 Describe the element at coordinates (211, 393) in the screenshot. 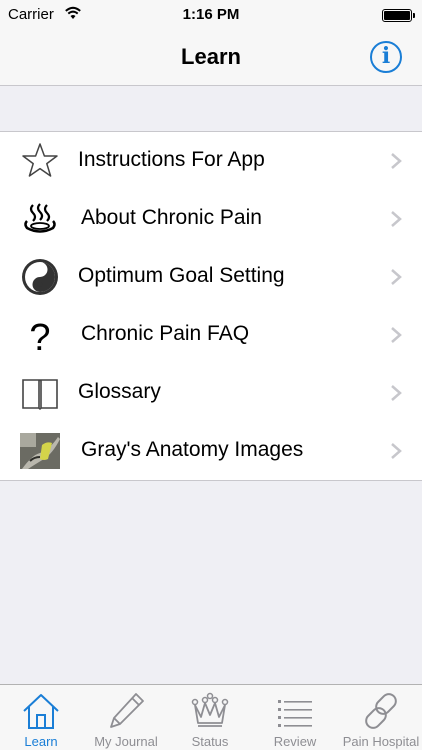

I see `menu-item-glossary: Glossary` at that location.